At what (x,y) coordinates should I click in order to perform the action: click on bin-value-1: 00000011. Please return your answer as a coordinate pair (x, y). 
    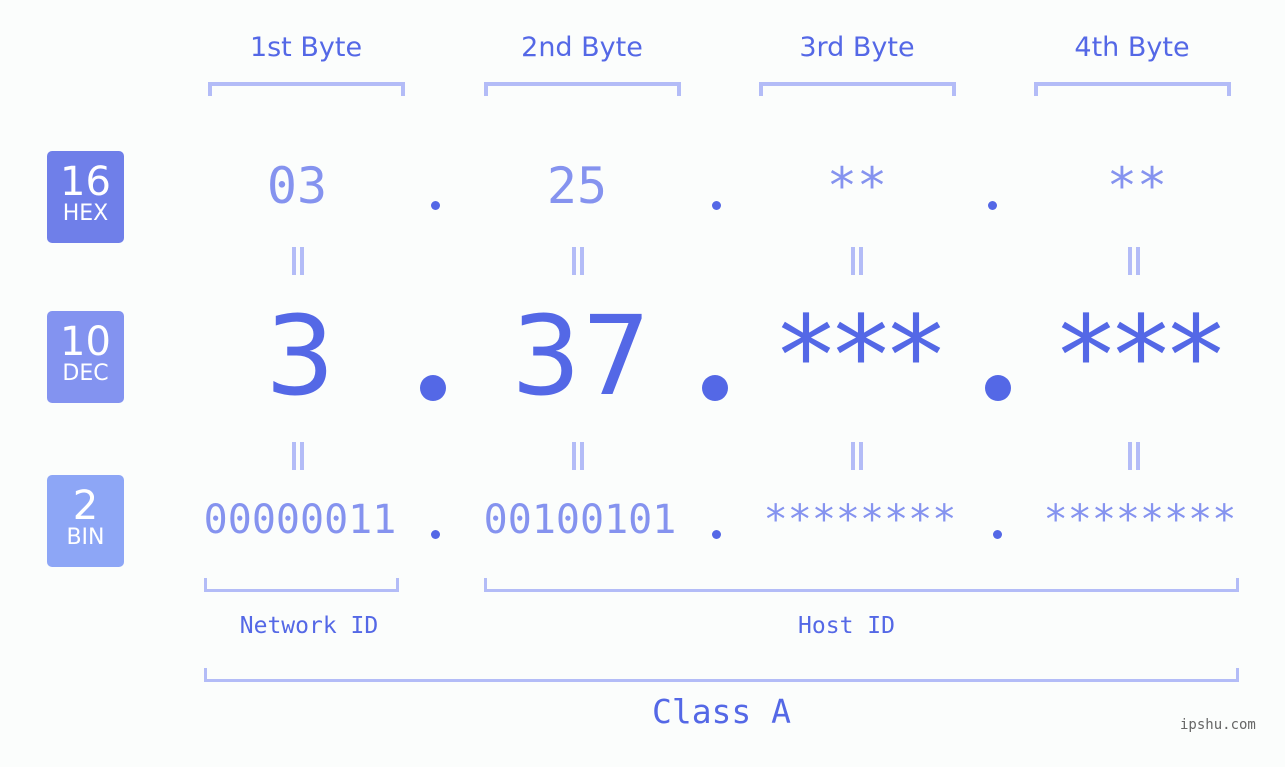
    Looking at the image, I should click on (300, 520).